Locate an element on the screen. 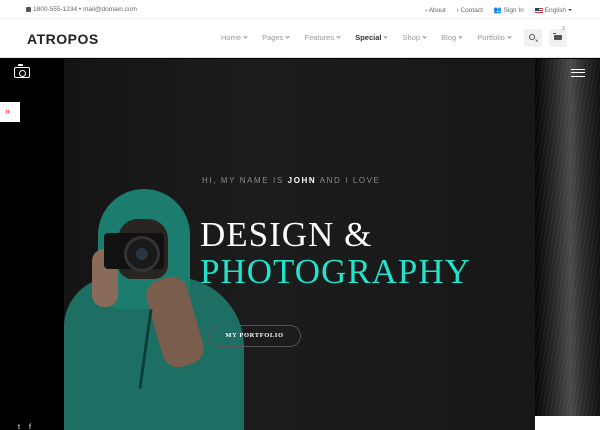 This screenshot has height=430, width=600. phone-icon is located at coordinates (28, 9).